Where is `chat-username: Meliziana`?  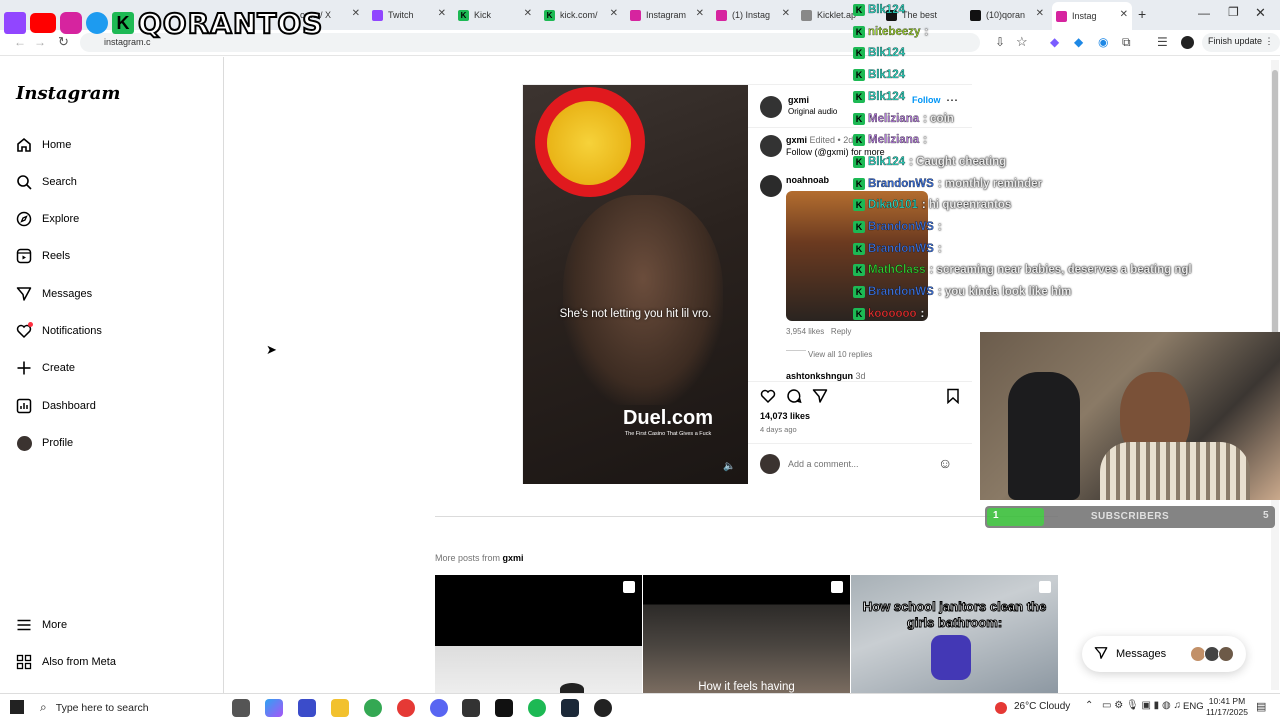 chat-username: Meliziana is located at coordinates (894, 140).